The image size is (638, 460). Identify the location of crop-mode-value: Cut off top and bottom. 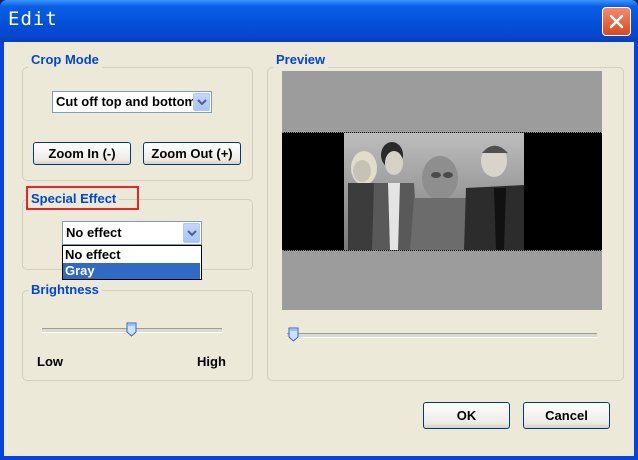
(126, 101).